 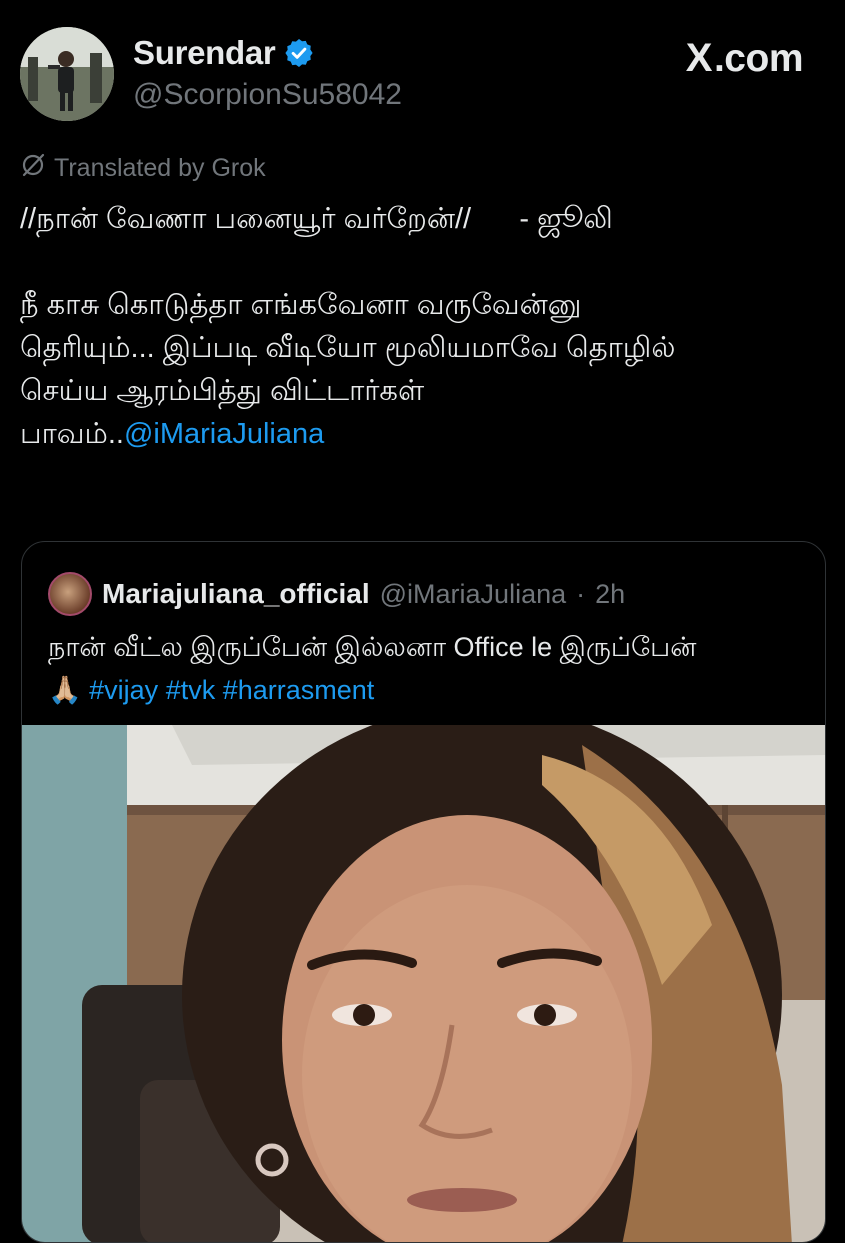 I want to click on x-logo-text: .com, so click(x=758, y=58).